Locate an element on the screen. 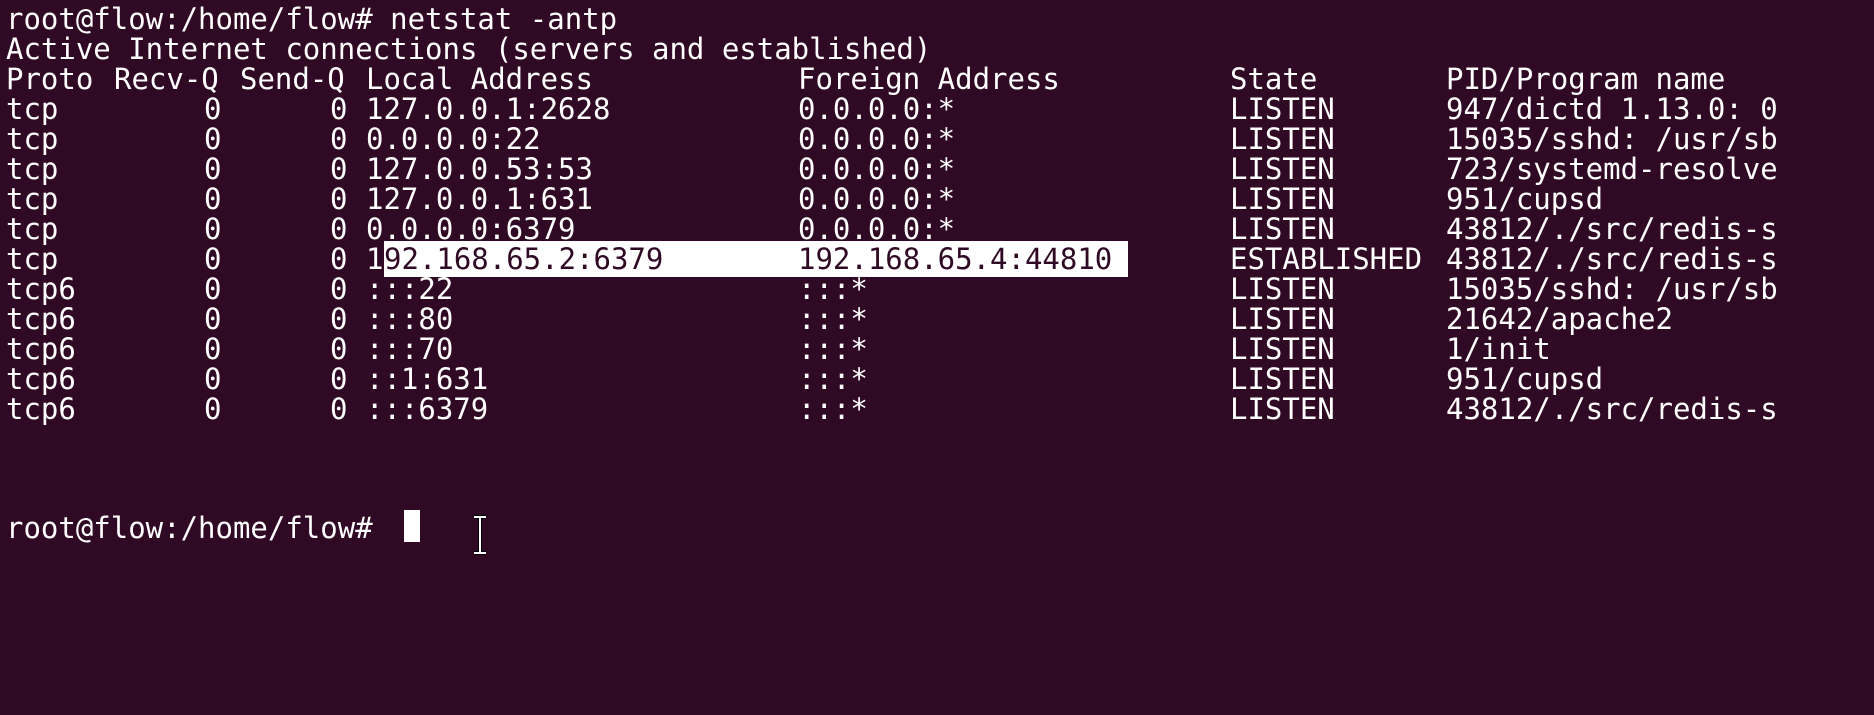 The height and width of the screenshot is (715, 1874). final-prompt-line: root@flow:/home/flow# is located at coordinates (198, 528).